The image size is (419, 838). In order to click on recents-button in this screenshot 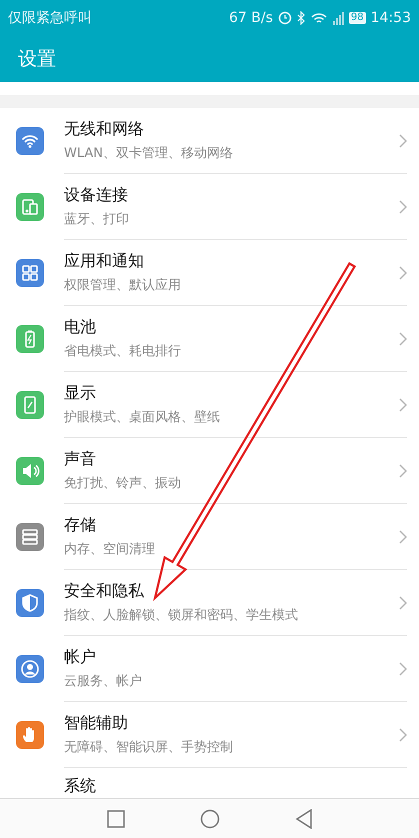, I will do `click(115, 819)`.